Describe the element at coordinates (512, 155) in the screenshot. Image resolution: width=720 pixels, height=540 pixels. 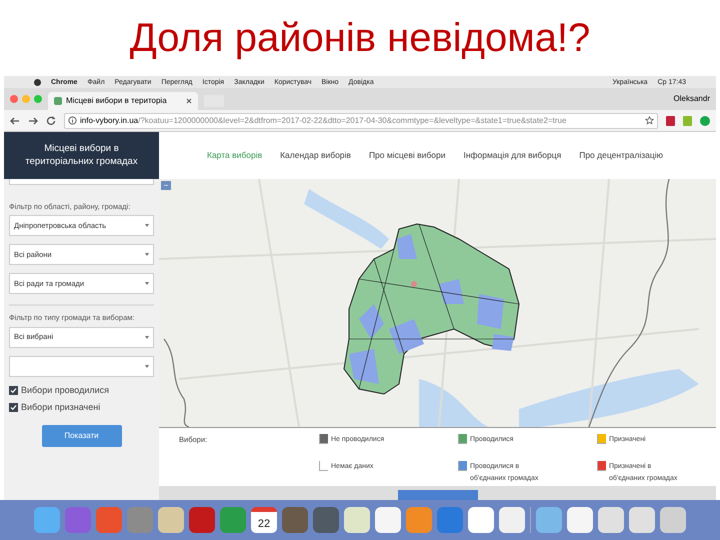
I see `nav-link: Інформація для виборця` at that location.